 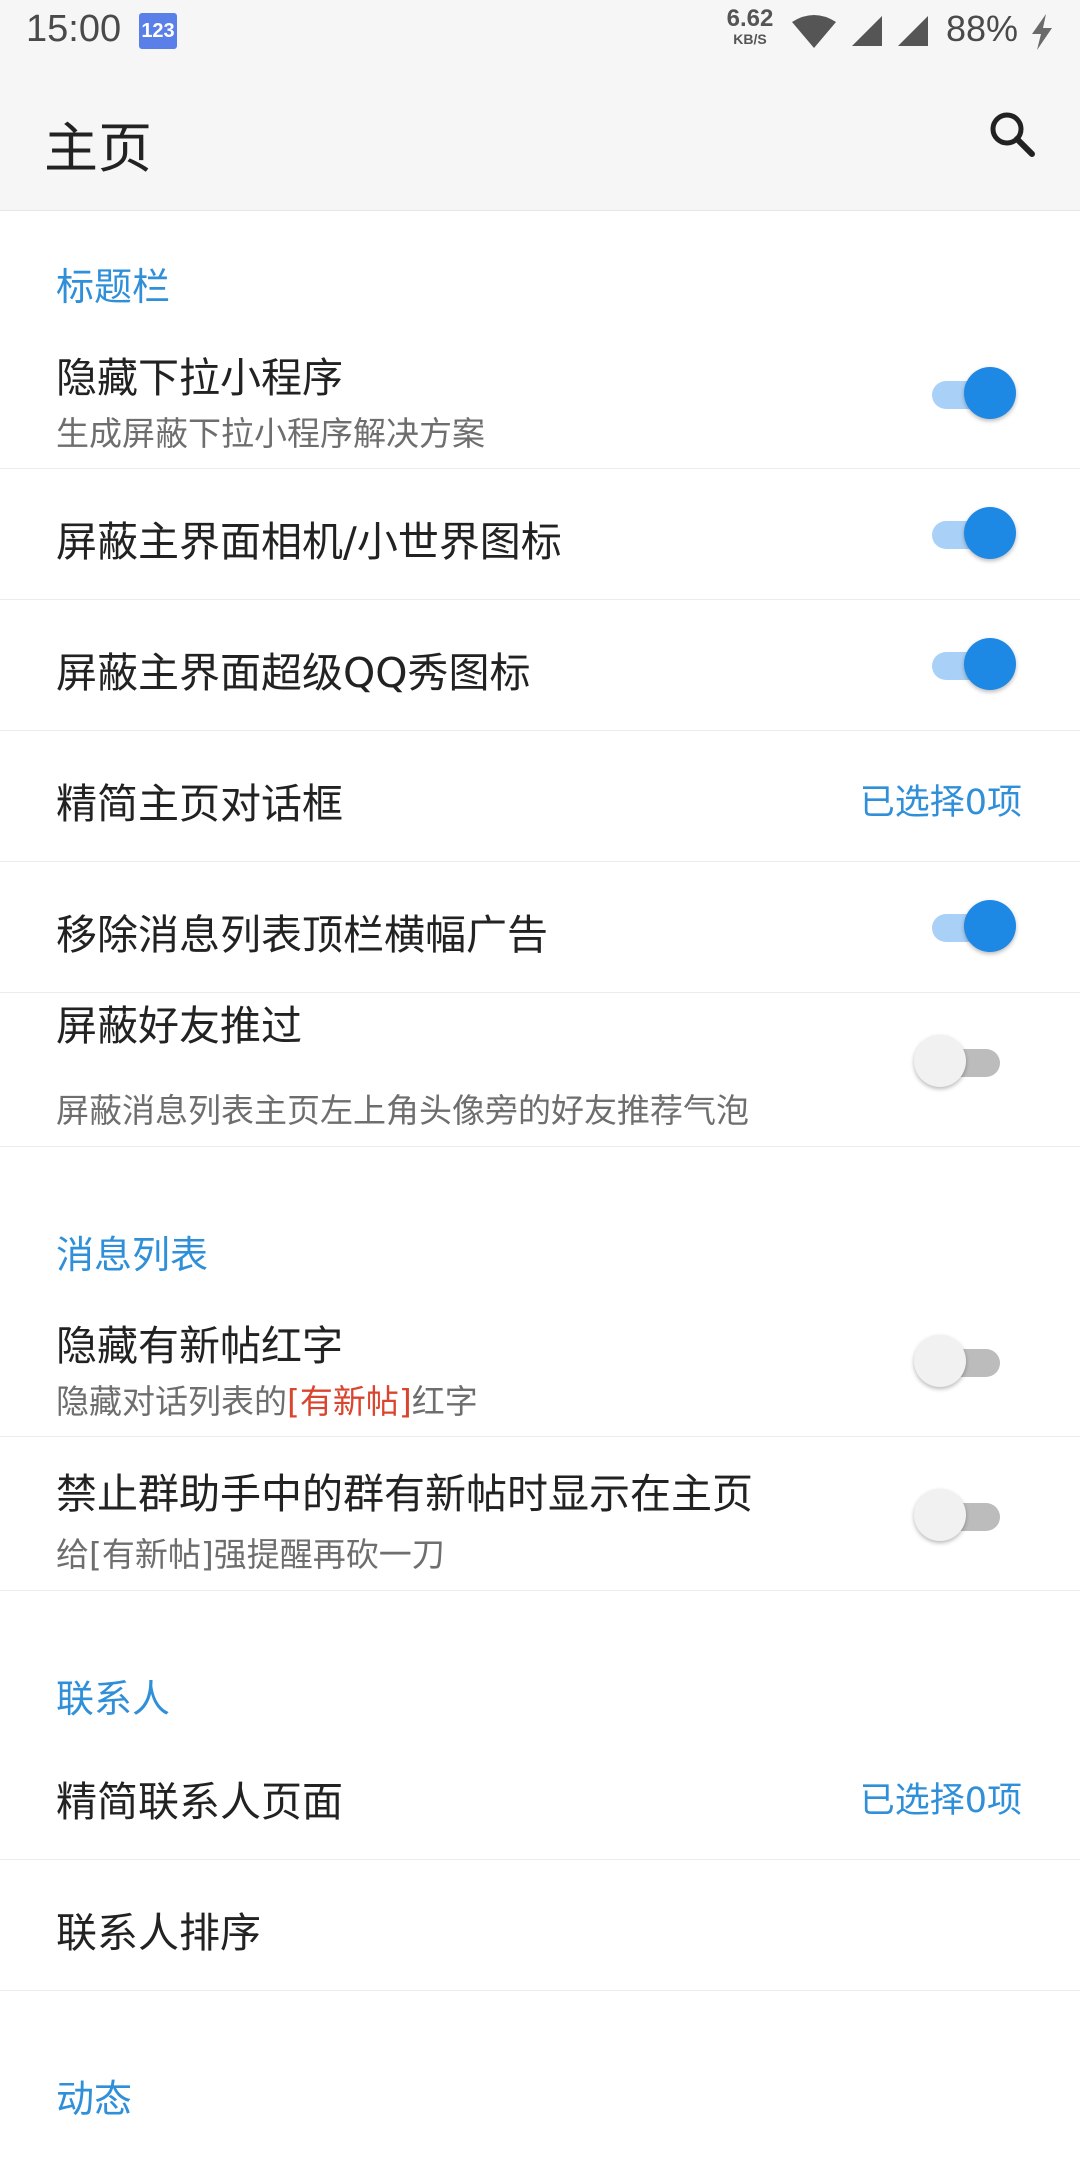 What do you see at coordinates (293, 673) in the screenshot?
I see `setting-title: 屏蔽主界面超级QQ秀图标` at bounding box center [293, 673].